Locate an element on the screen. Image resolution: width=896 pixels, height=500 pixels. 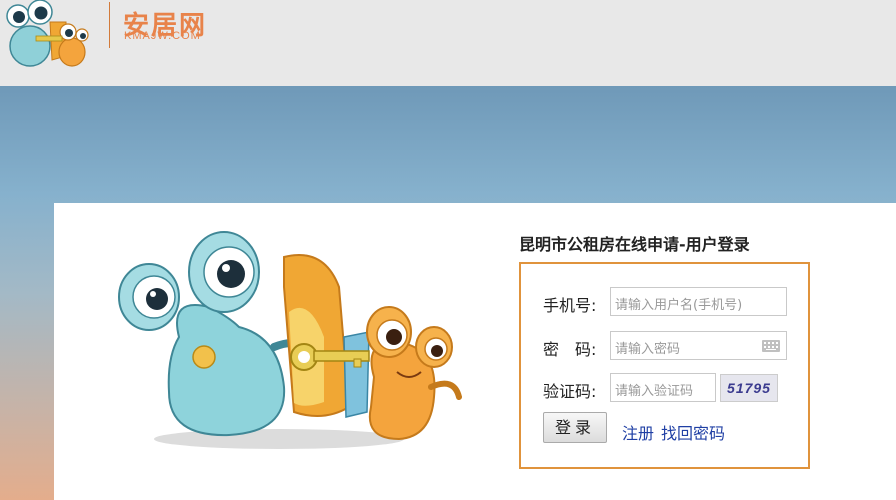
keyboard-icon is located at coordinates (771, 346).